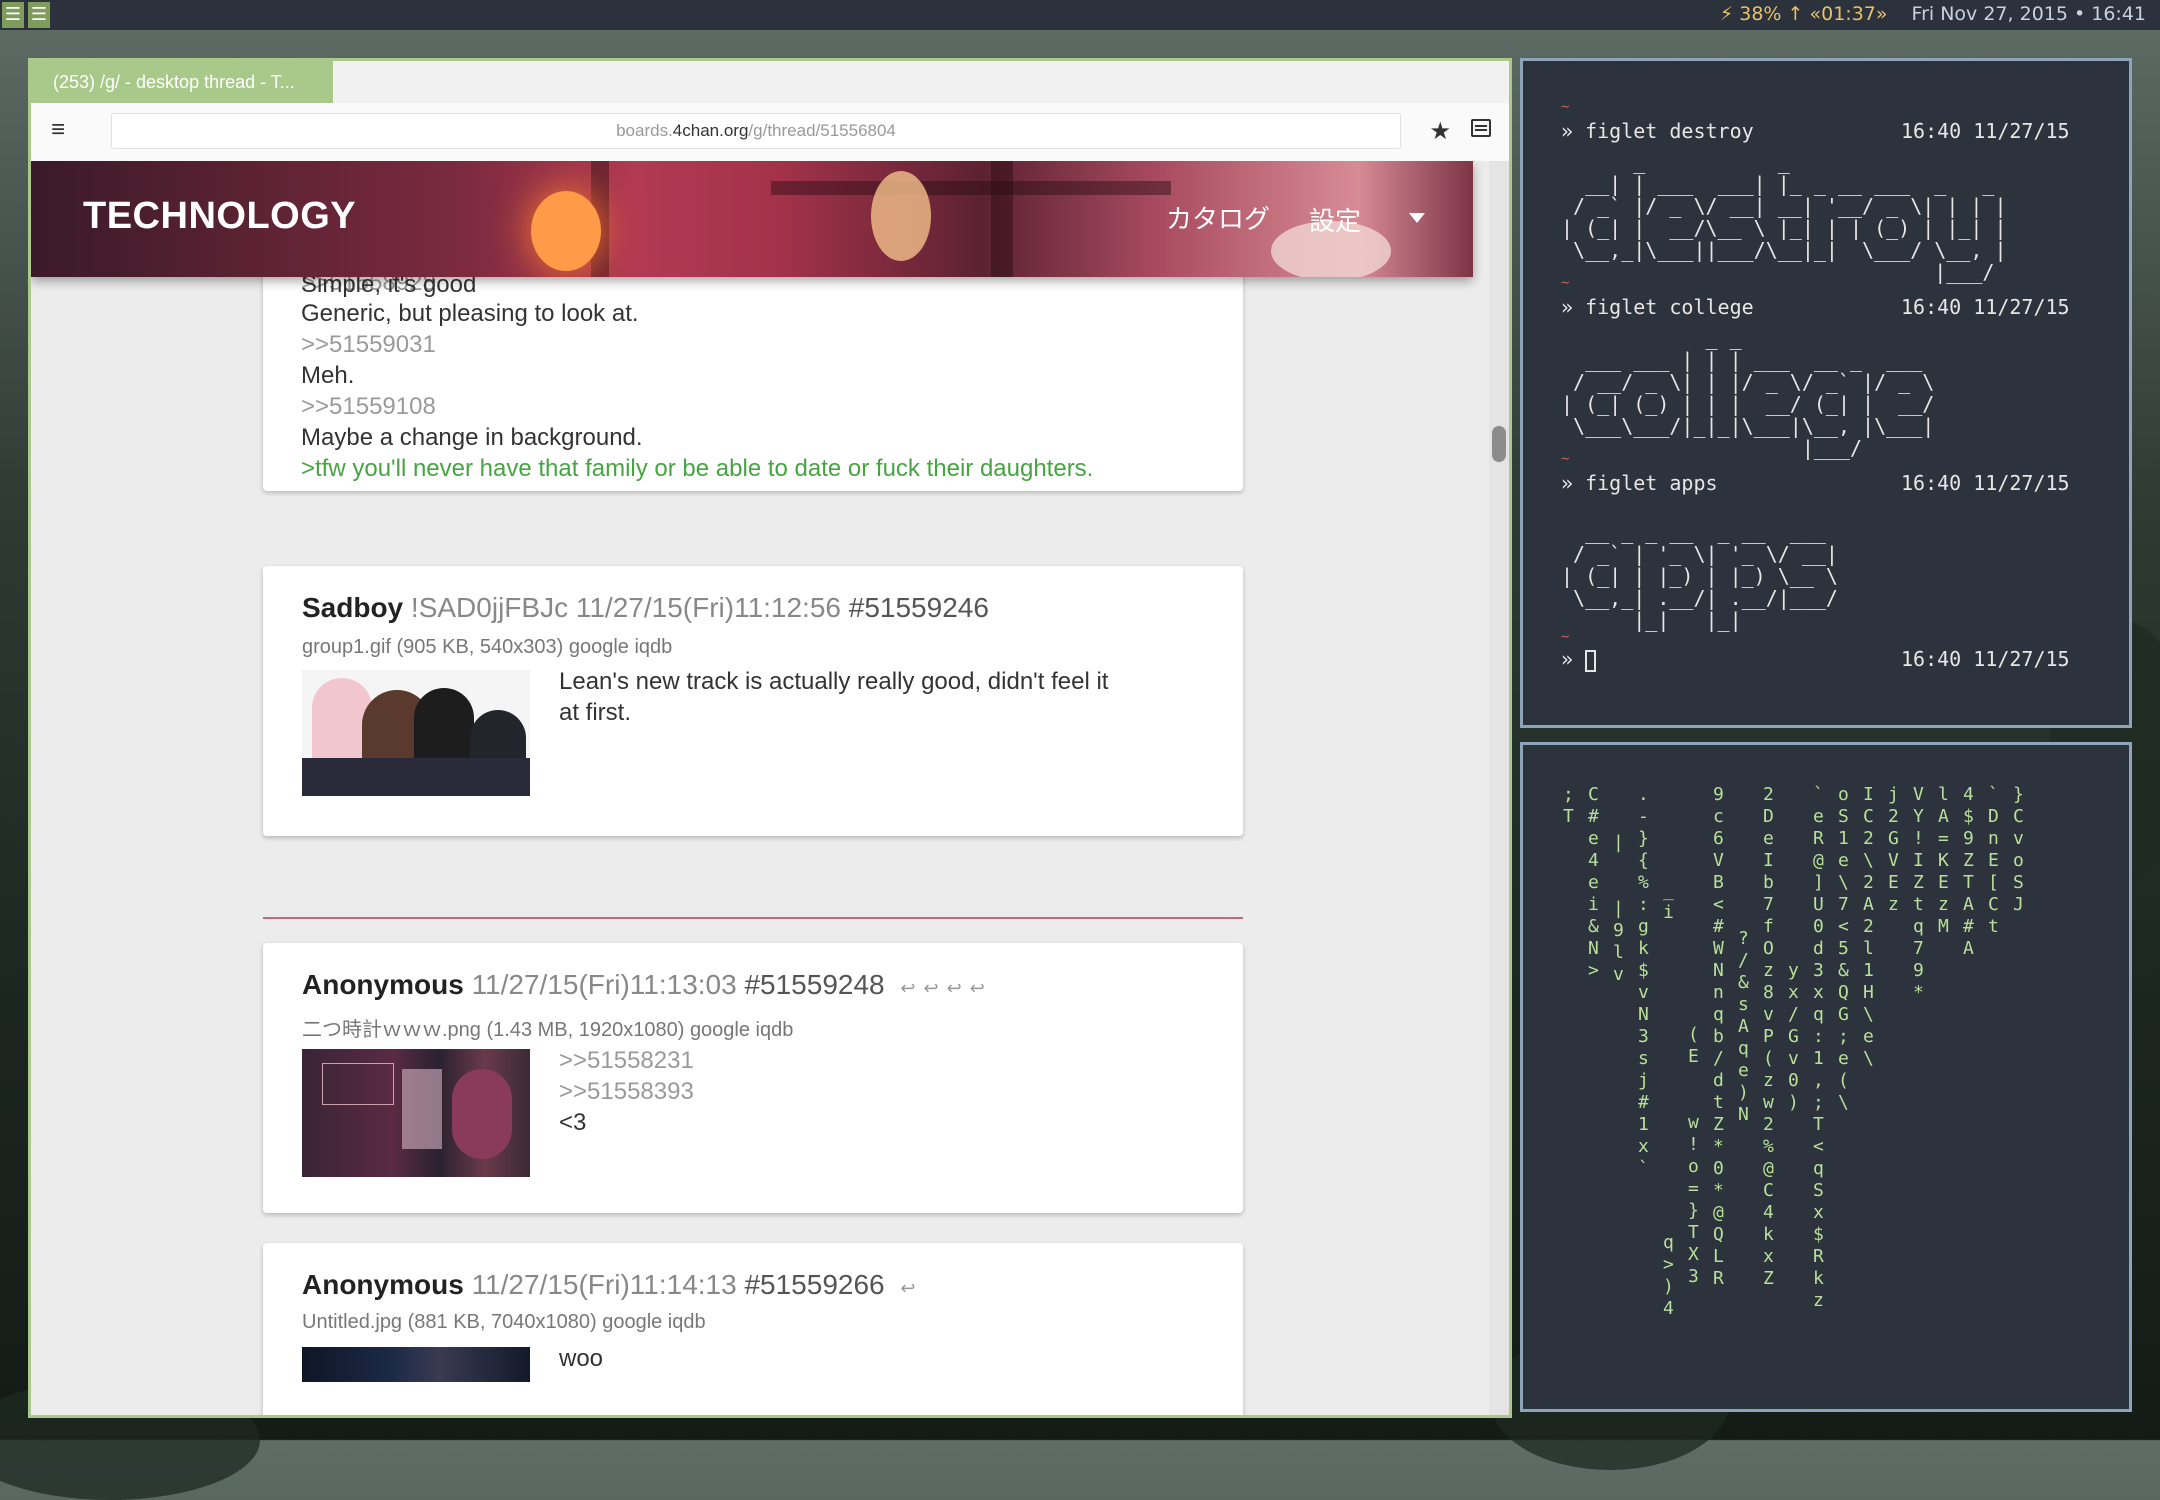 The width and height of the screenshot is (2160, 1500). What do you see at coordinates (1815, 659) in the screenshot?
I see `command-line: » 16:40 11/27/15` at bounding box center [1815, 659].